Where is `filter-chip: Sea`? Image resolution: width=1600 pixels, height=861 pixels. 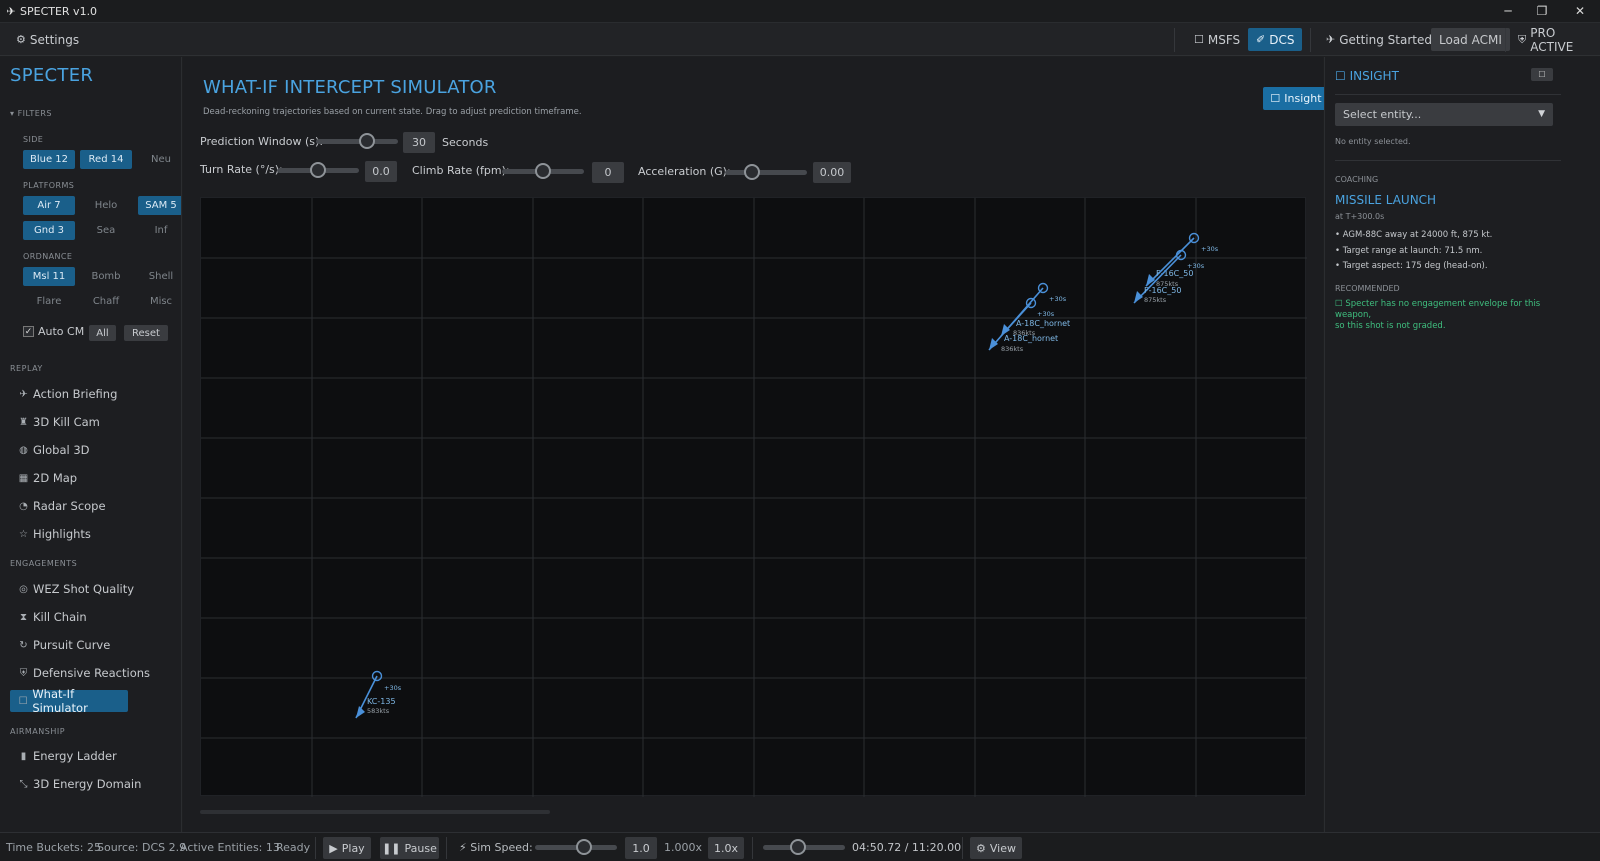
filter-chip: Sea is located at coordinates (106, 230).